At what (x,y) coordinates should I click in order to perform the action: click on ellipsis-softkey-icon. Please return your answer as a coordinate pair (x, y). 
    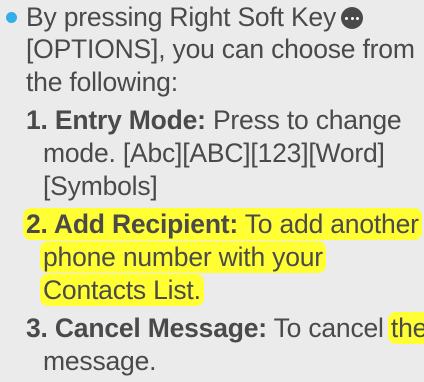
    Looking at the image, I should click on (352, 18).